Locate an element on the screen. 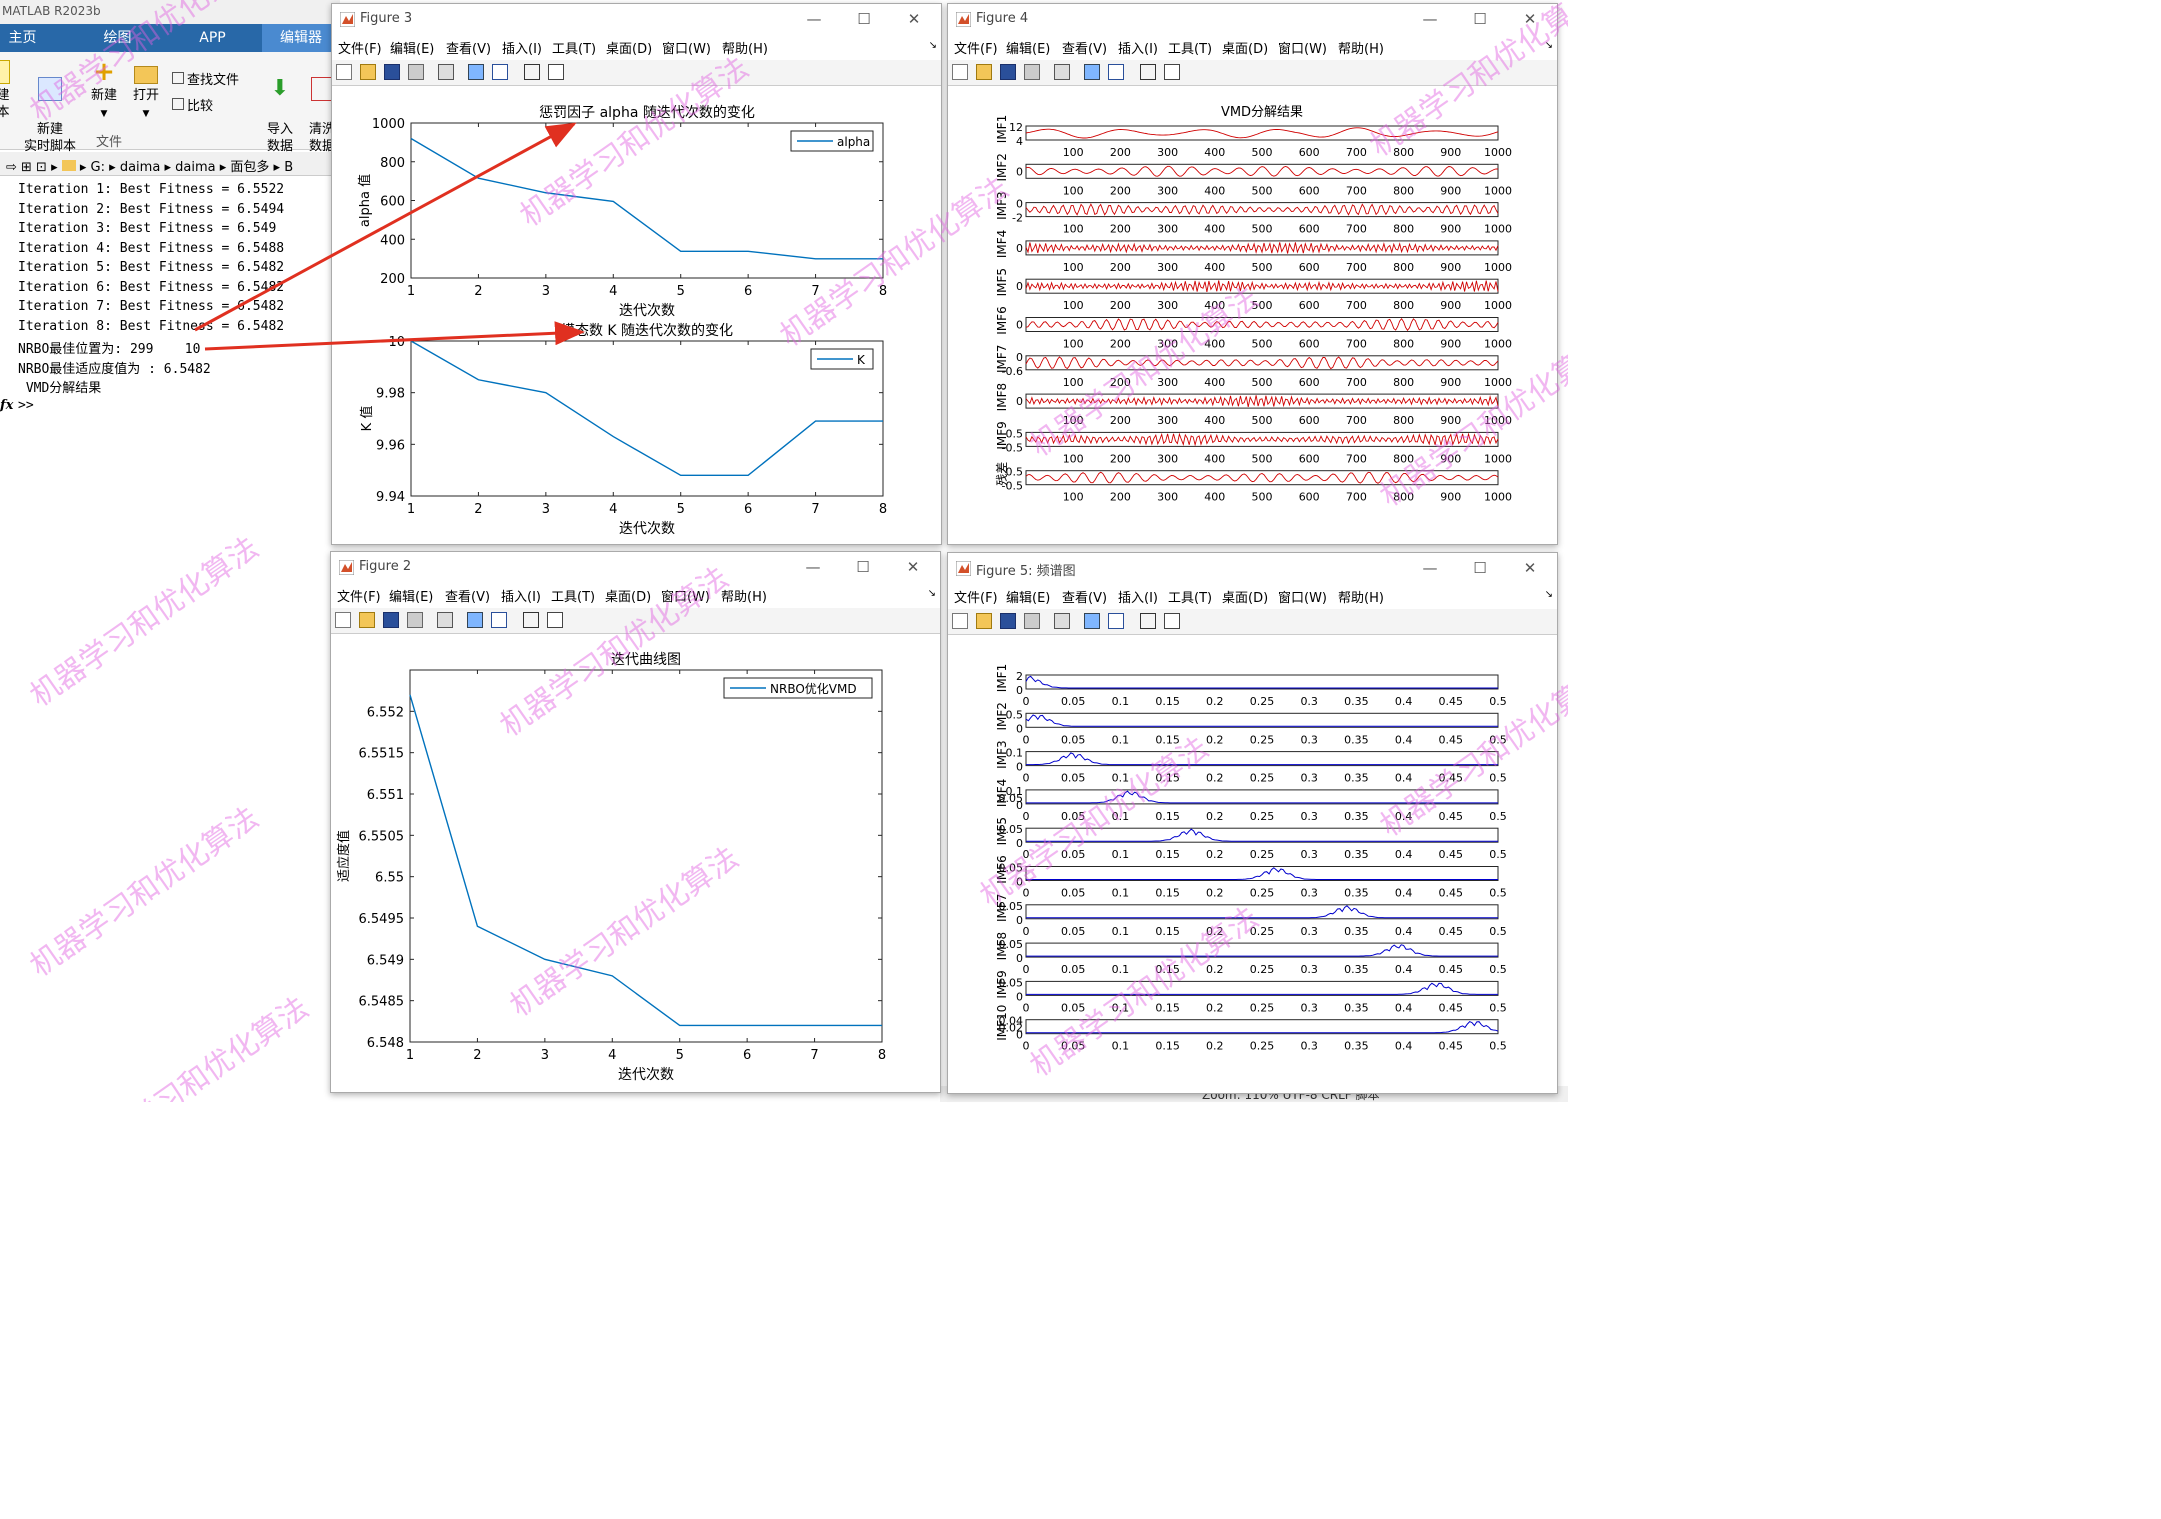  open-button: 打开 ▼ is located at coordinates (146, 91).